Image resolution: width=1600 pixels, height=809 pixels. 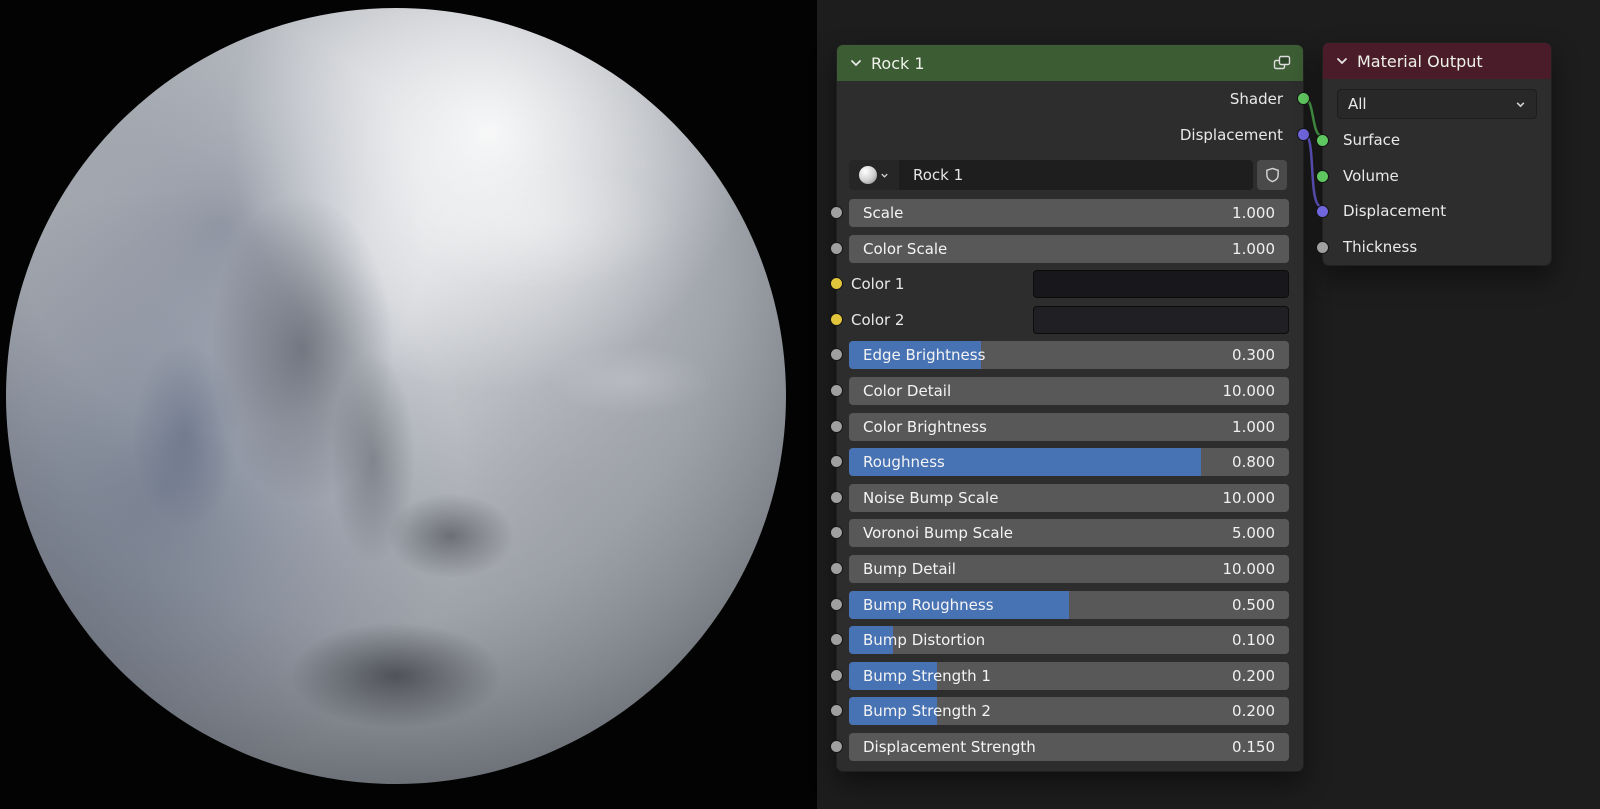 What do you see at coordinates (1070, 63) in the screenshot?
I see `rock1-node-header: Rock 1` at bounding box center [1070, 63].